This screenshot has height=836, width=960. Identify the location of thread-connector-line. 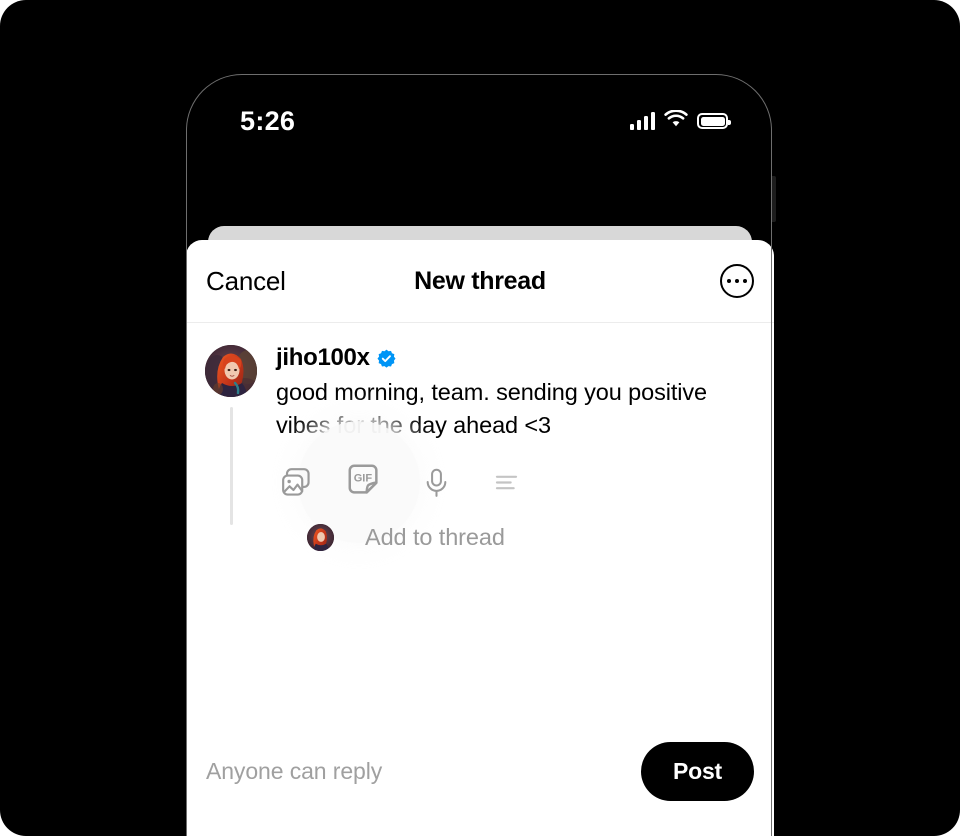
(231, 466).